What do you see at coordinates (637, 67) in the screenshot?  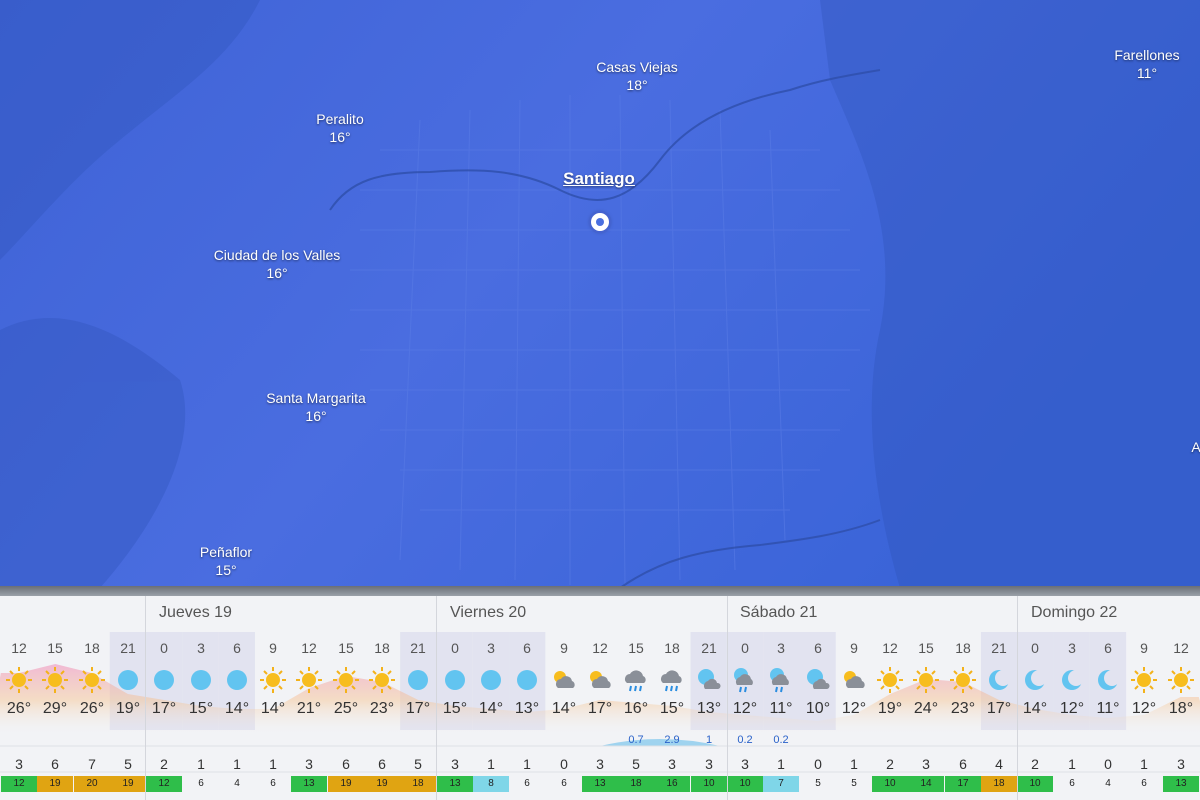 I see `place-name: Casas Viejas` at bounding box center [637, 67].